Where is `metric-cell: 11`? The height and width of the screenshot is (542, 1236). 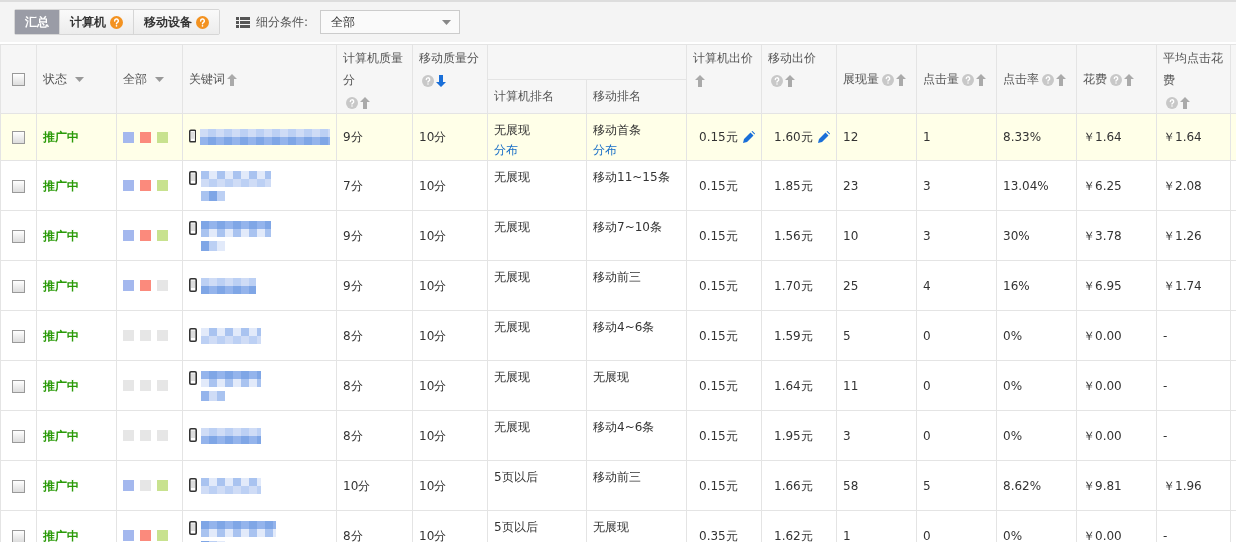
metric-cell: 11 is located at coordinates (851, 385).